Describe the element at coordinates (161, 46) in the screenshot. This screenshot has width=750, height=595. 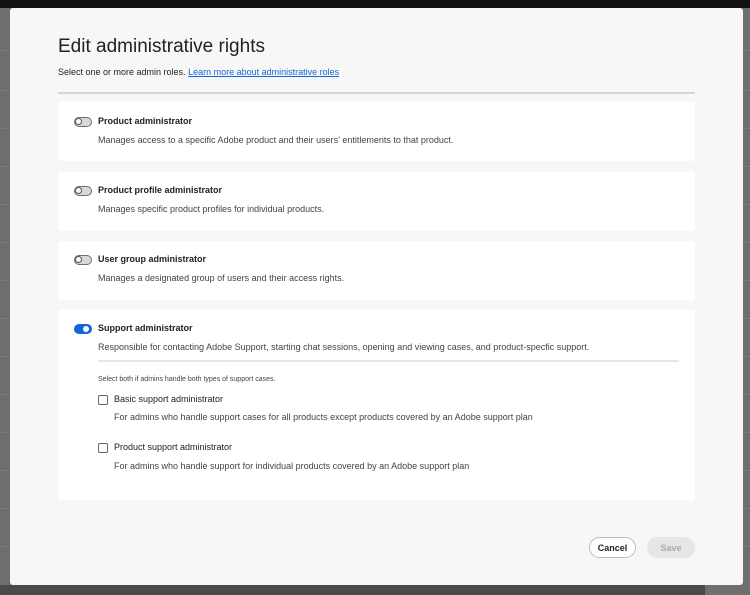
I see `dialog-title: Edit administrative rights` at that location.